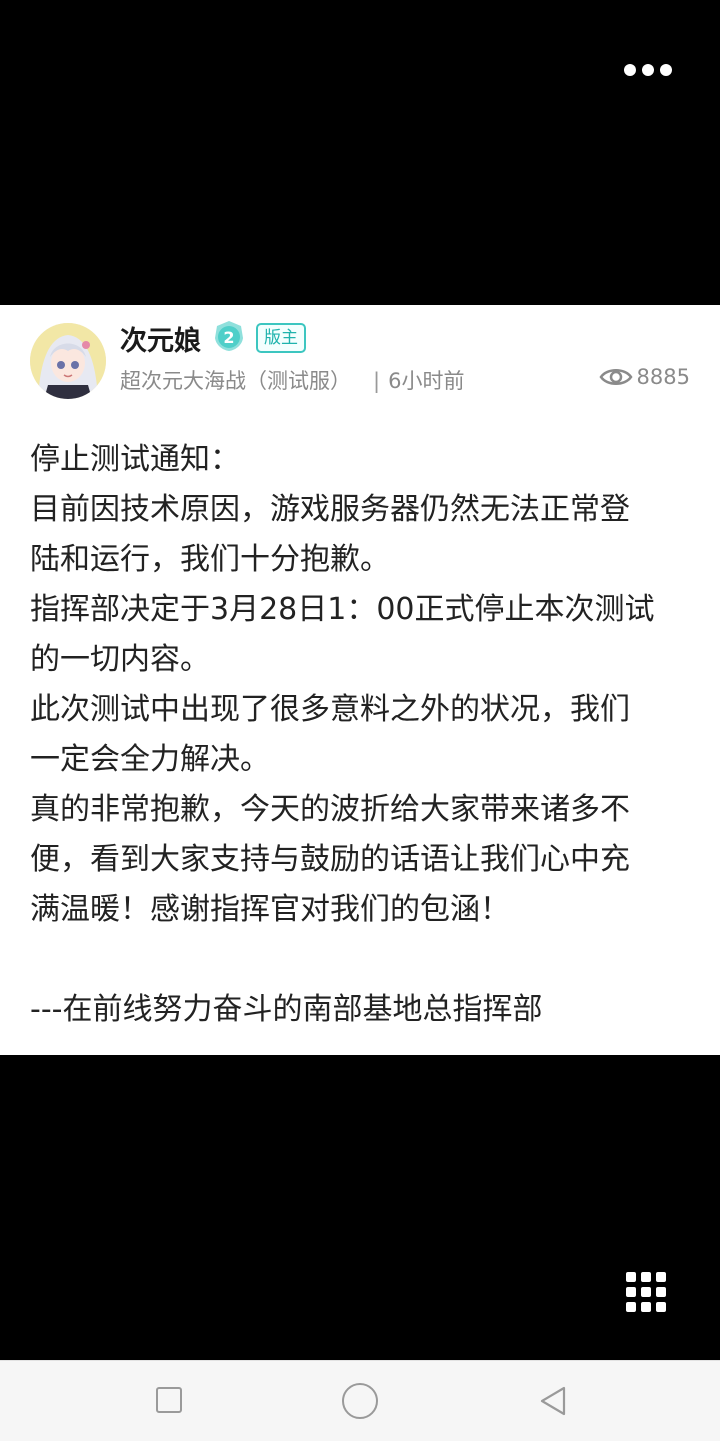 The height and width of the screenshot is (1441, 720). Describe the element at coordinates (663, 377) in the screenshot. I see `view-count-value: 8885` at that location.